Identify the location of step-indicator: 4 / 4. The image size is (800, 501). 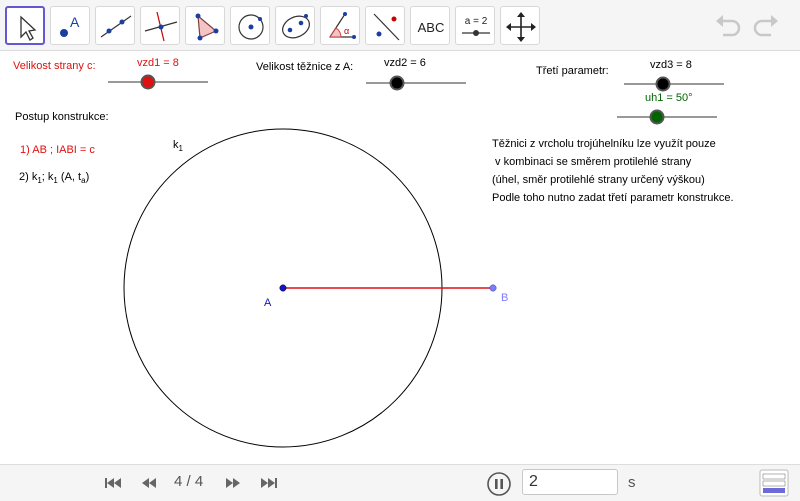
(189, 481).